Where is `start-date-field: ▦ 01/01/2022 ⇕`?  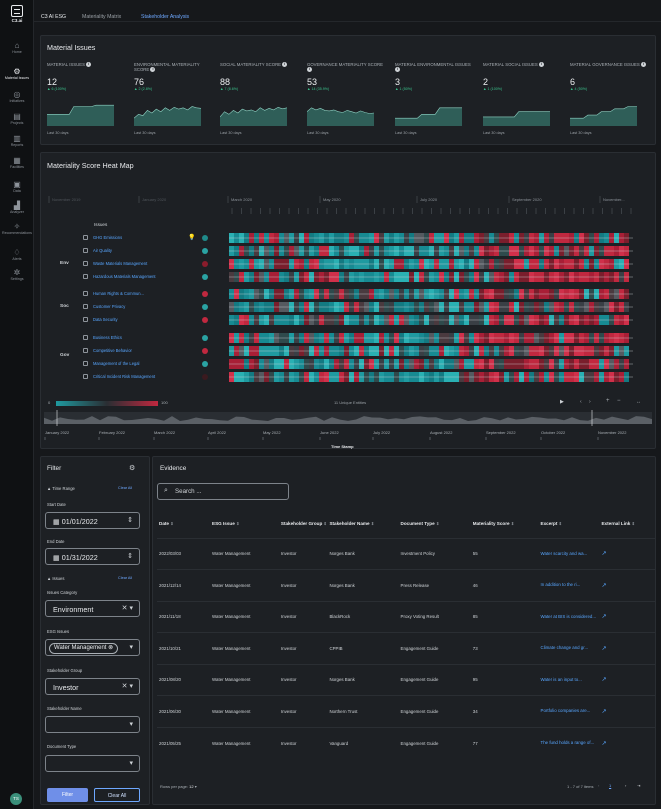
start-date-field: ▦ 01/01/2022 ⇕ is located at coordinates (92, 520).